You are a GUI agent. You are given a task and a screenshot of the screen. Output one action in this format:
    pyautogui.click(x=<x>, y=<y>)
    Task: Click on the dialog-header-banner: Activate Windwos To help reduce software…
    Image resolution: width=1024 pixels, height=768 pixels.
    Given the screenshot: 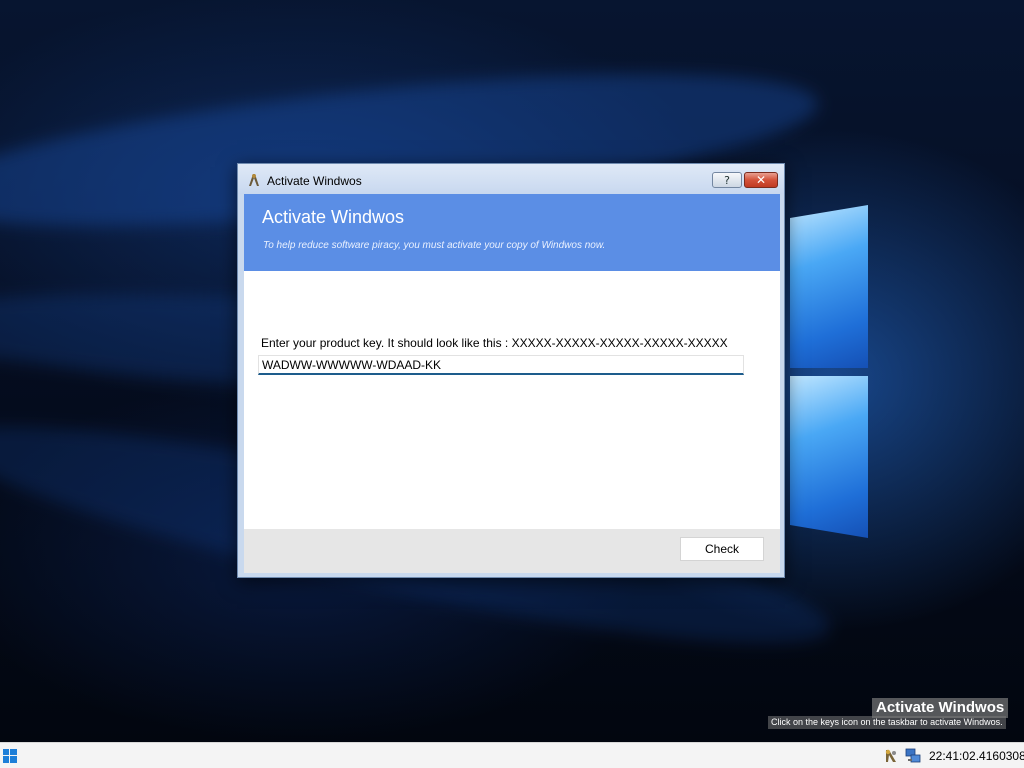 What is the action you would take?
    pyautogui.click(x=512, y=232)
    